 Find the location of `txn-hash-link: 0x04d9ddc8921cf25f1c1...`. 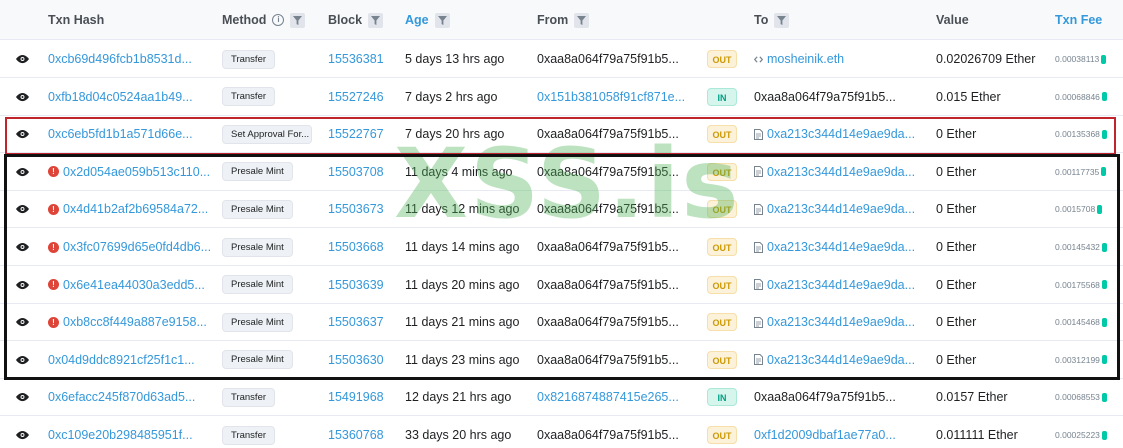

txn-hash-link: 0x04d9ddc8921cf25f1c1... is located at coordinates (134, 360).